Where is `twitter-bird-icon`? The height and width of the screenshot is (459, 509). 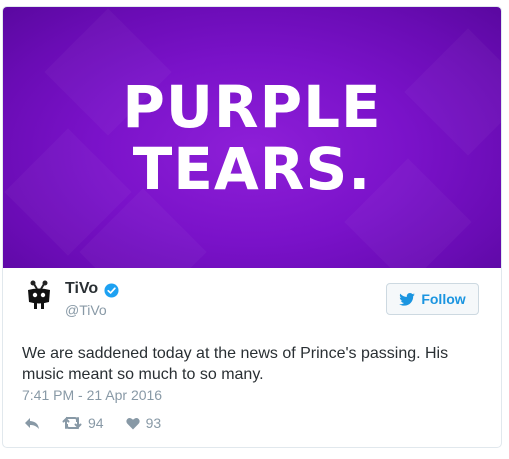
twitter-bird-icon is located at coordinates (407, 299).